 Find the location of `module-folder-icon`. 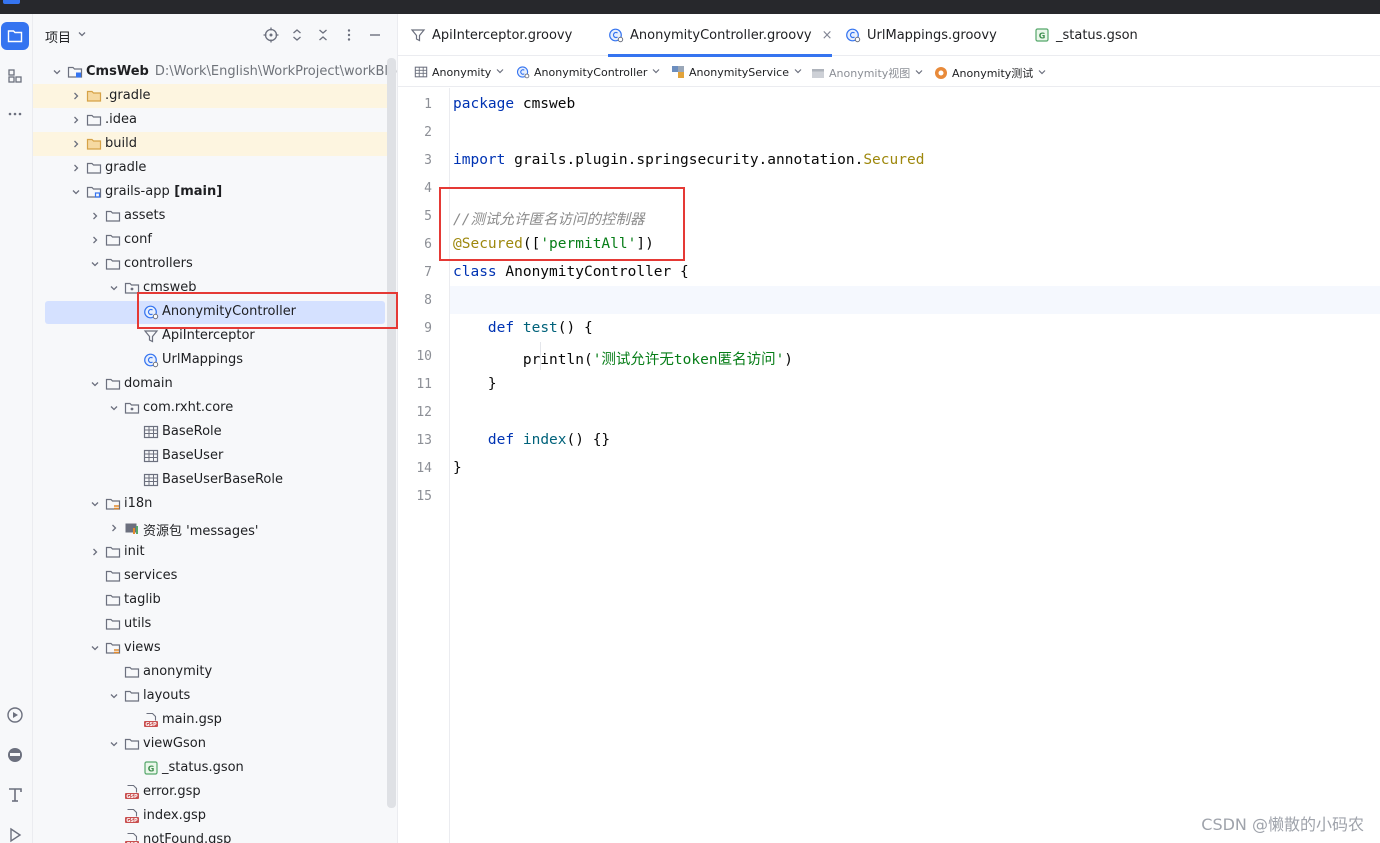

module-folder-icon is located at coordinates (94, 192).